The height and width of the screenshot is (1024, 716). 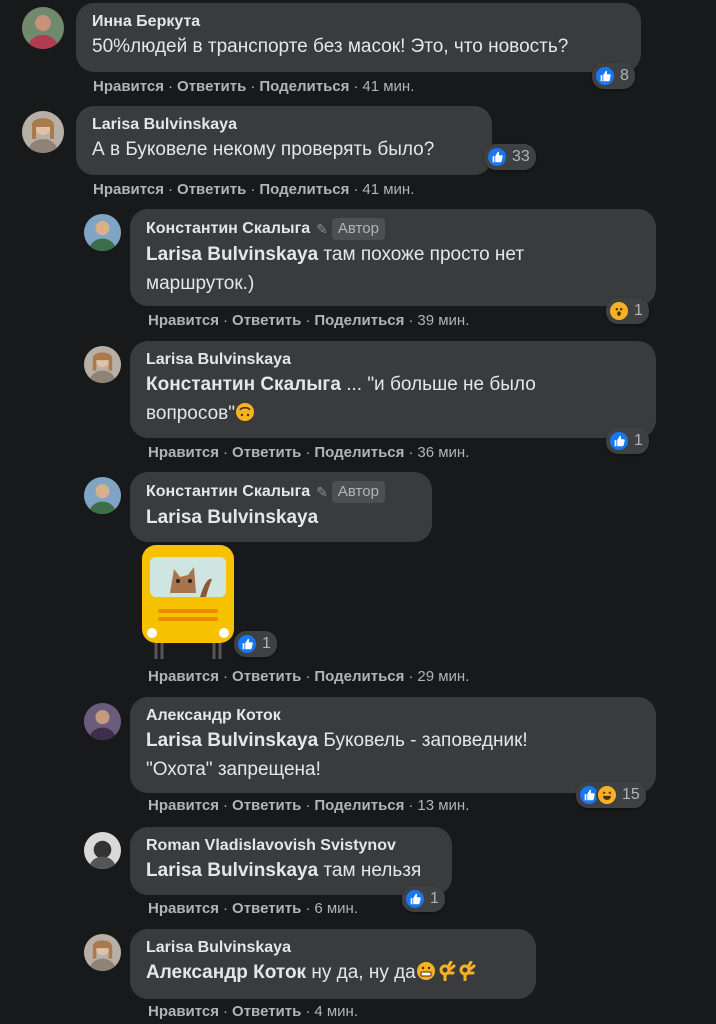 I want to click on comment-text: Александр Коток ну да, ну да, so click(x=333, y=972).